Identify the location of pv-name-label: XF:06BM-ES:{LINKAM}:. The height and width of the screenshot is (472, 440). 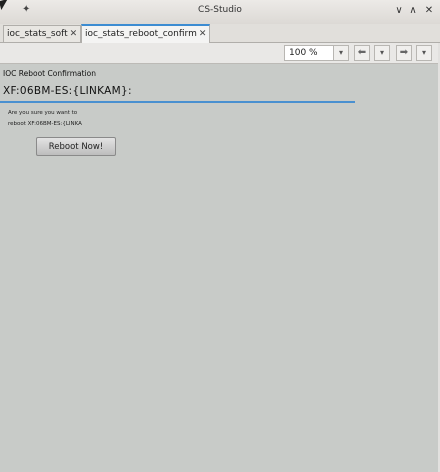
(67, 91).